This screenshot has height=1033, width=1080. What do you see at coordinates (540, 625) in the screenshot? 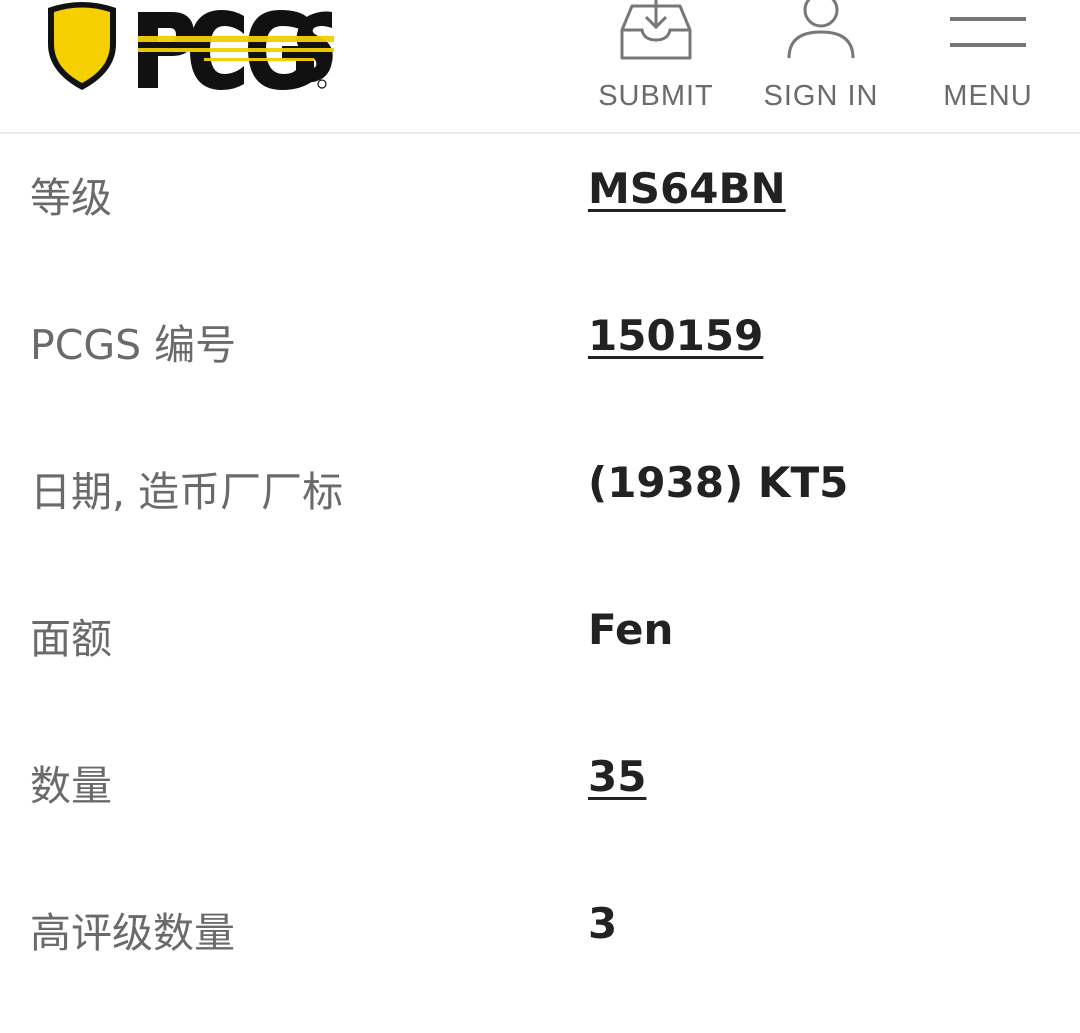
I see `detail-row-denomination: 面额 Fen` at bounding box center [540, 625].